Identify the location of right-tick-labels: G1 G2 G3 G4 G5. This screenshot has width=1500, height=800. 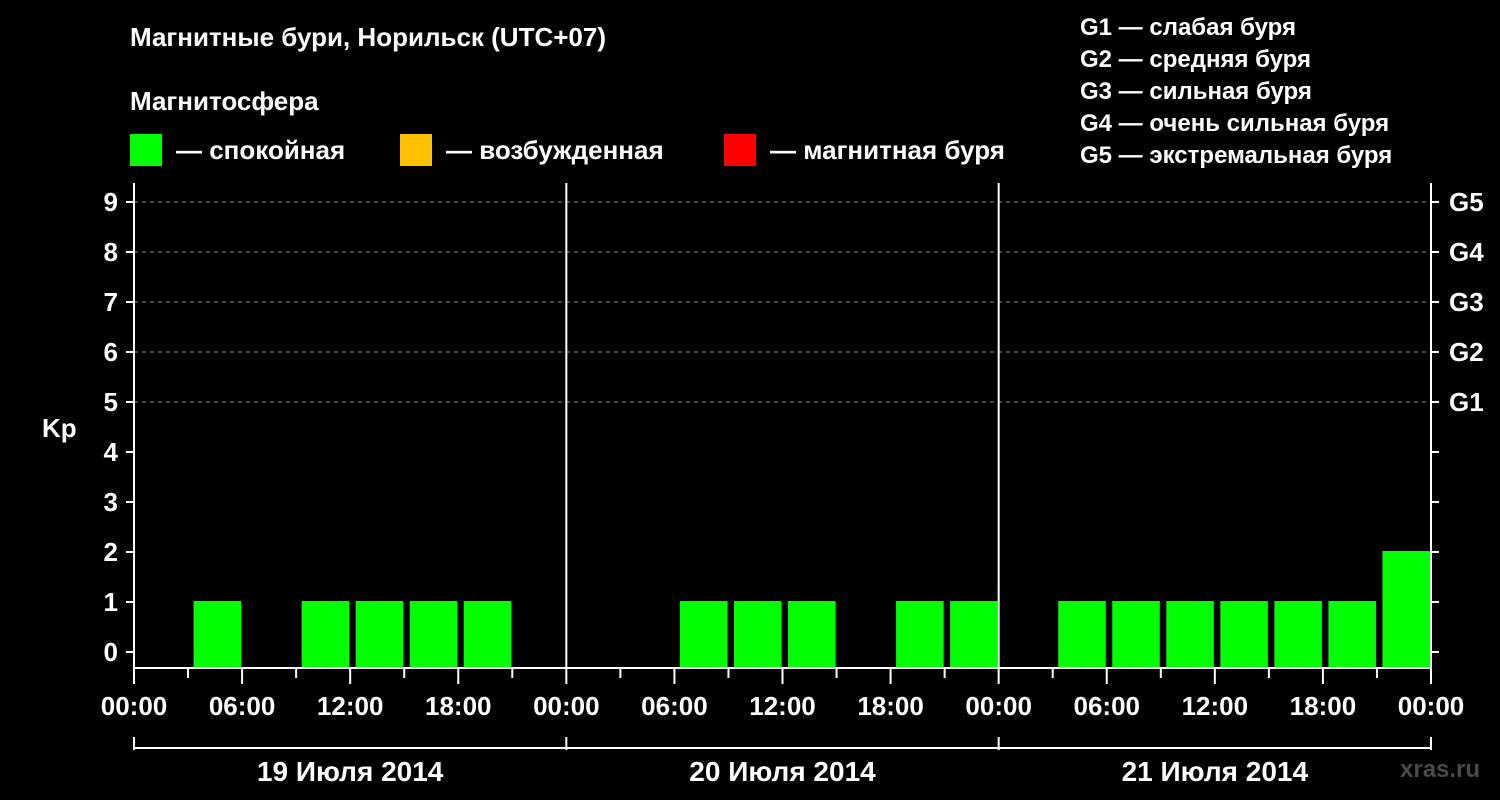
(1466, 302).